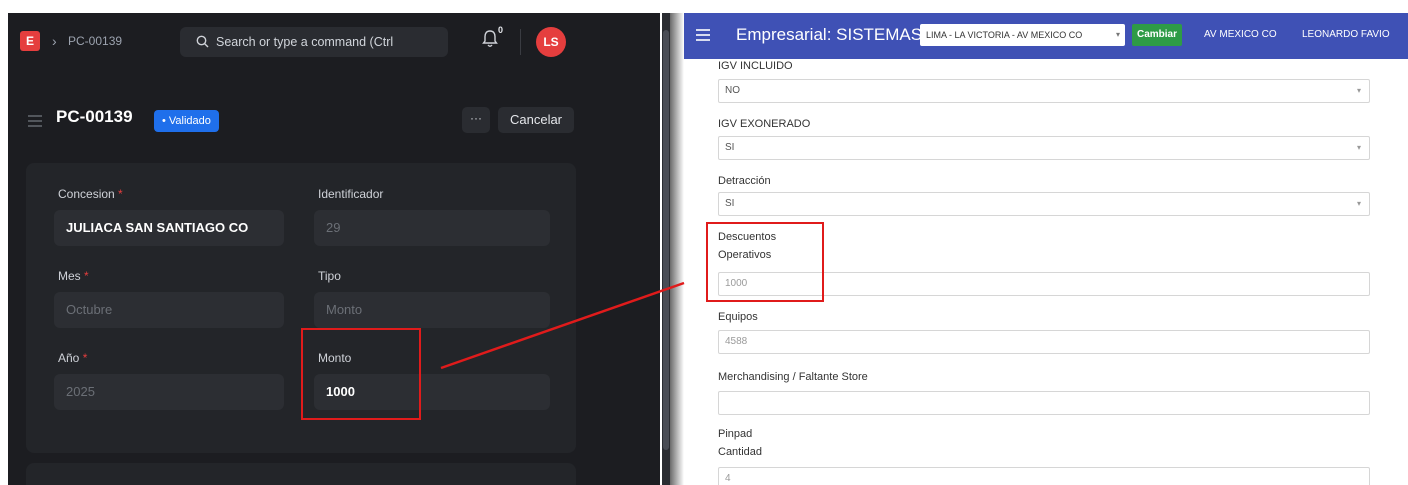 The image size is (1408, 485). I want to click on cantidad-label: Cantidad, so click(740, 452).